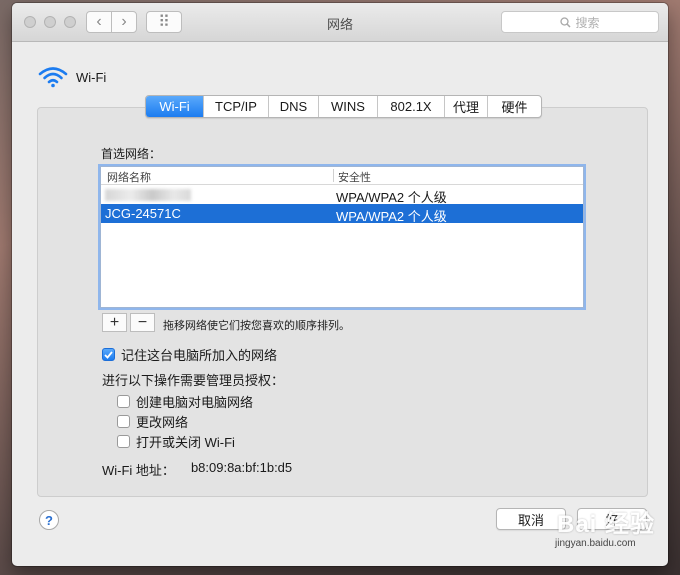 This screenshot has height=575, width=680. Describe the element at coordinates (195, 402) in the screenshot. I see `option-label: 创建电脑对电脑网络` at that location.